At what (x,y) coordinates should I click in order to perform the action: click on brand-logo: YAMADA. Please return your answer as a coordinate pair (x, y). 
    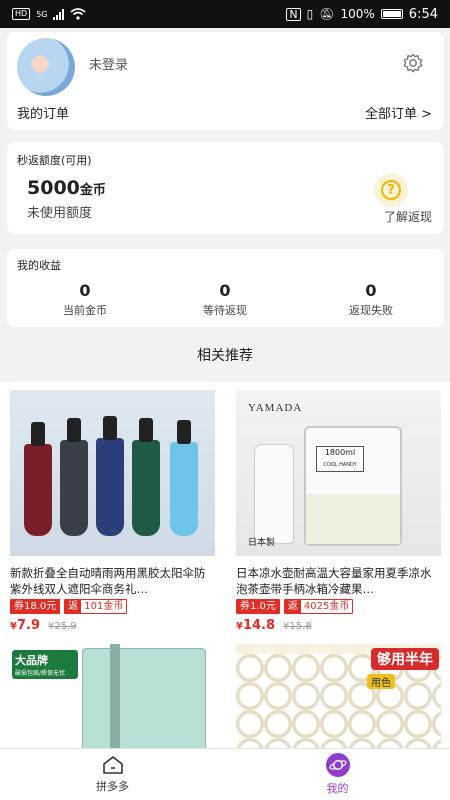
    Looking at the image, I should click on (275, 408).